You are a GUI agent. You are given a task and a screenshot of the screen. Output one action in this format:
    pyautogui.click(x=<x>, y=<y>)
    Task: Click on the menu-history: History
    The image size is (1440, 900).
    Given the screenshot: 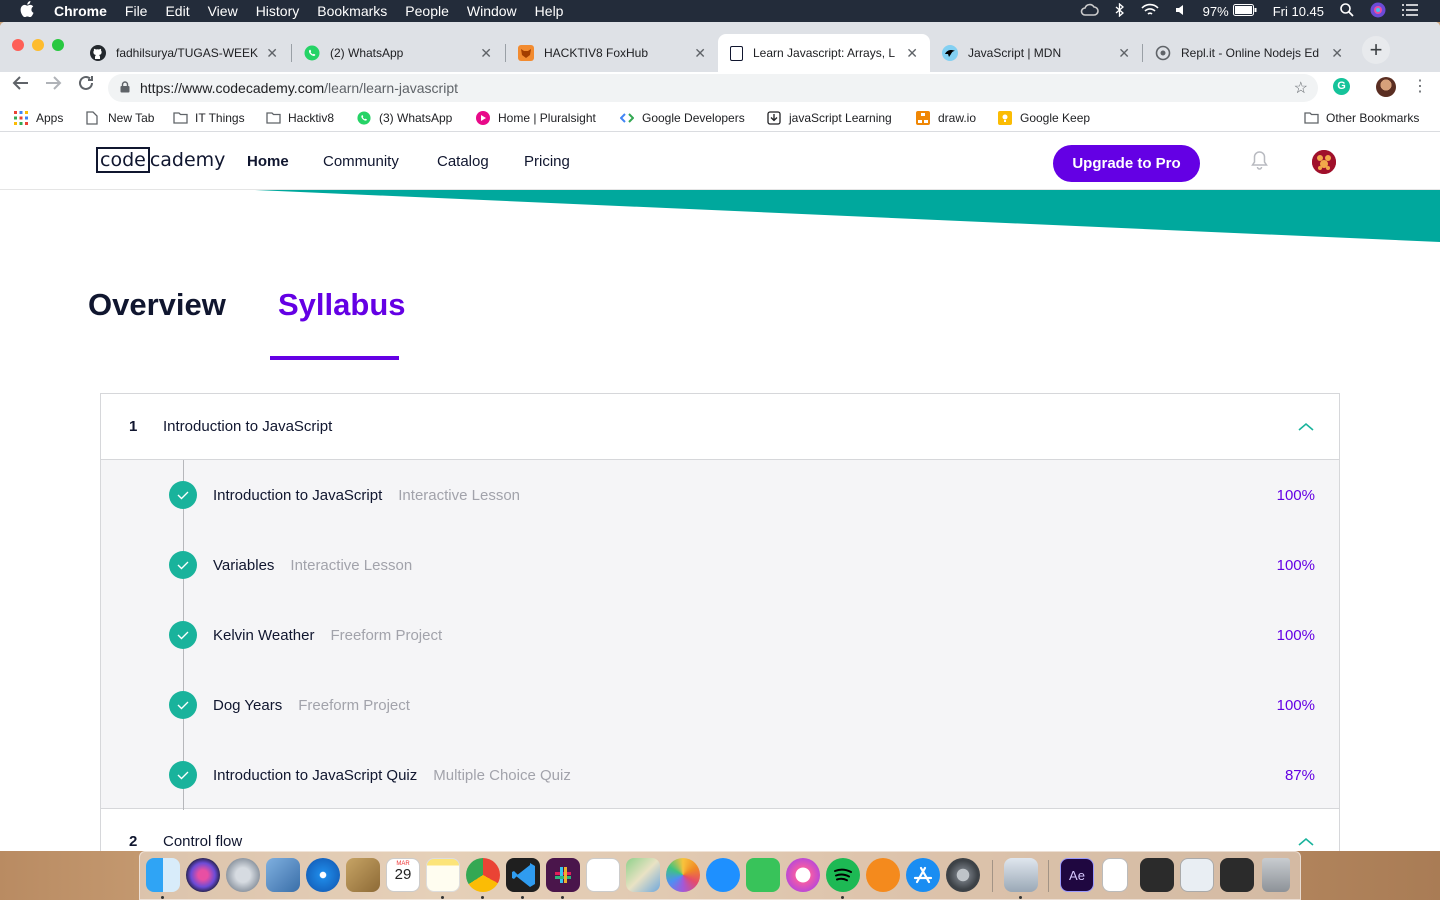 What is the action you would take?
    pyautogui.click(x=278, y=11)
    